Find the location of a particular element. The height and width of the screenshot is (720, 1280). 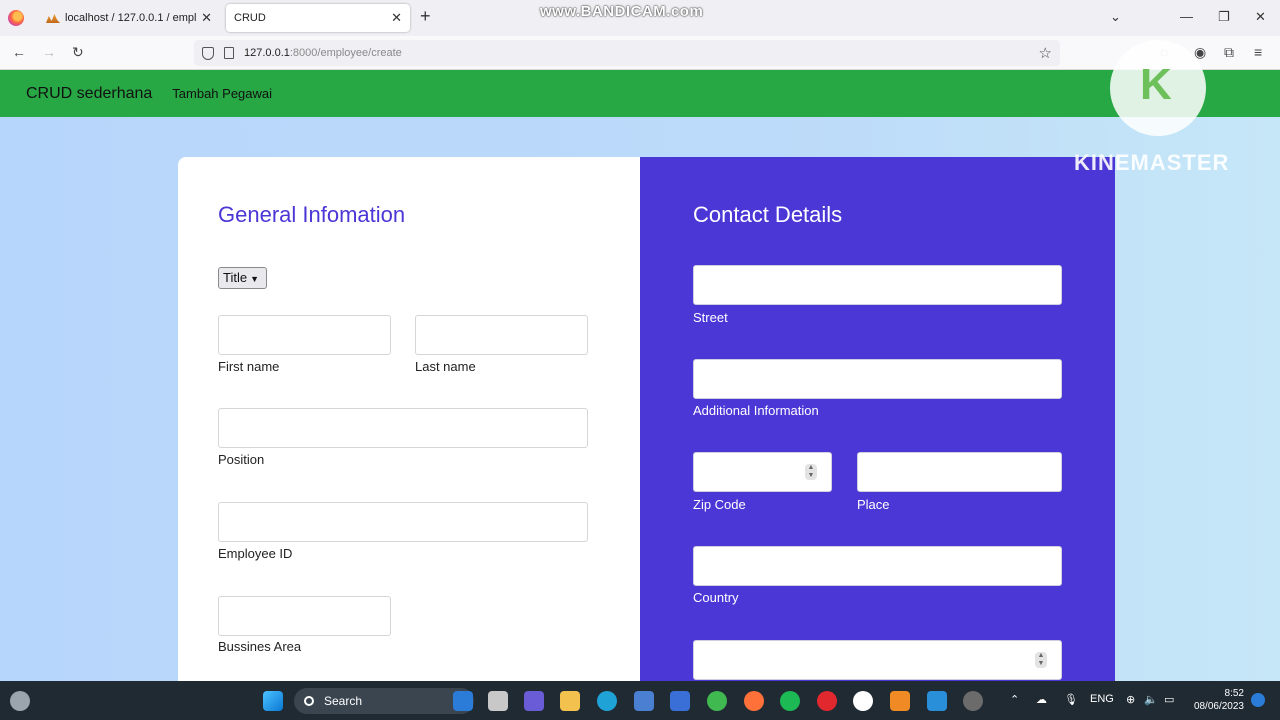

onedrive-icon: ☁ is located at coordinates (1041, 699).